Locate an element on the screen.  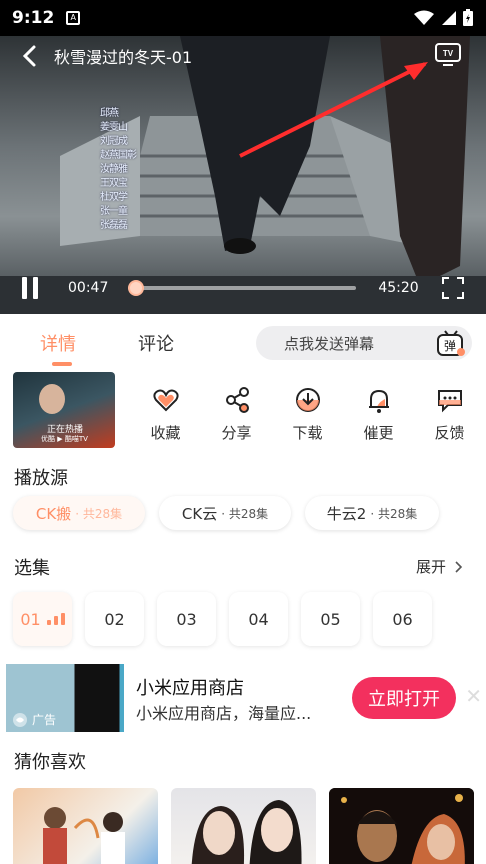
credit-name: 汝静雅 is located at coordinates (114, 169).